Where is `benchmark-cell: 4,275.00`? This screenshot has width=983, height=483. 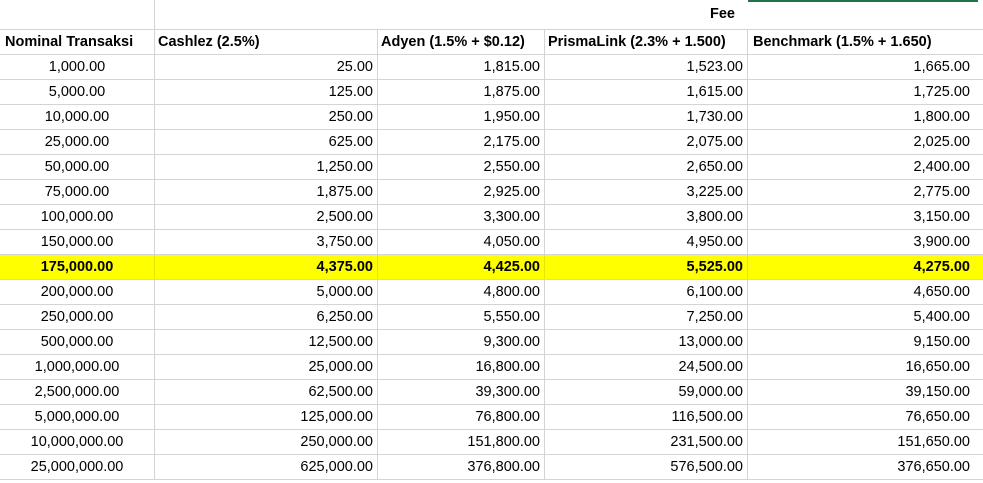 benchmark-cell: 4,275.00 is located at coordinates (865, 267).